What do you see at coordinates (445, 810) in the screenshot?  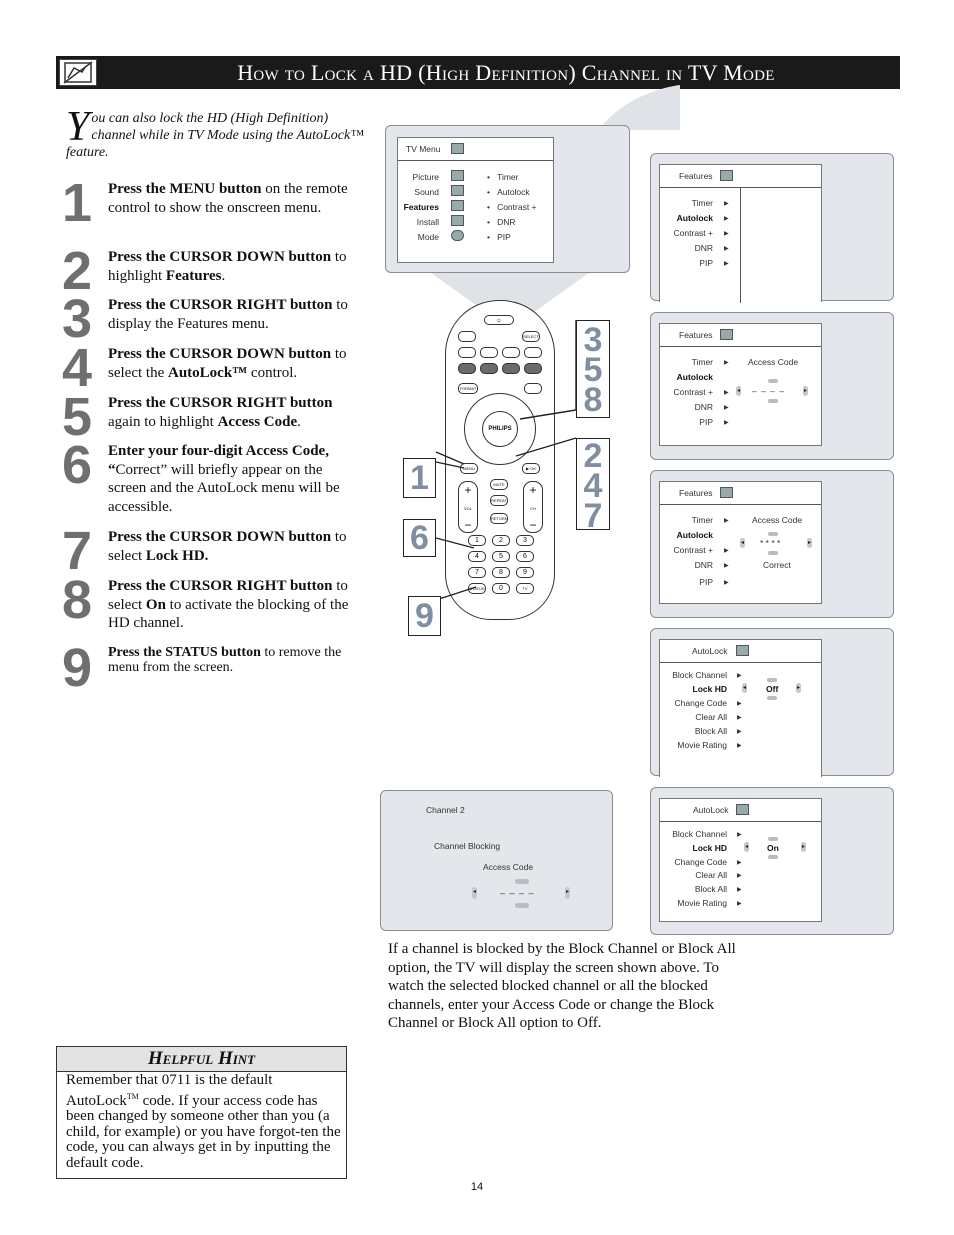 I see `channel-label: Channel 2` at bounding box center [445, 810].